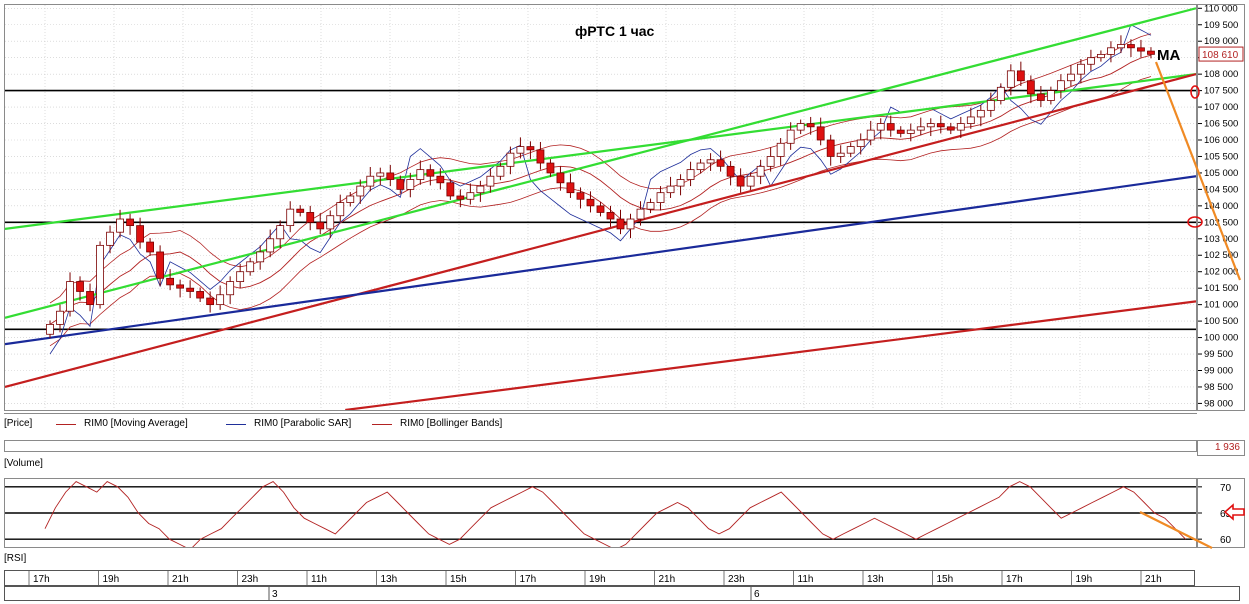 The image size is (1249, 604). I want to click on price-tick-label: 101 500, so click(1221, 288).